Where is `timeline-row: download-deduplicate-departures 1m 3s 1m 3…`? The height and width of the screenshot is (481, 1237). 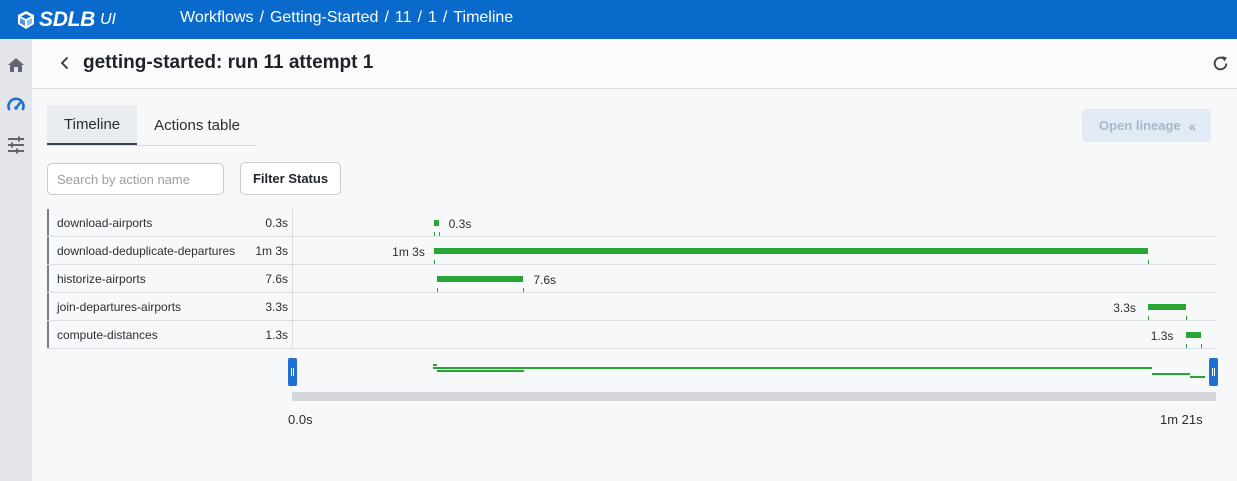
timeline-row: download-deduplicate-departures 1m 3s 1m 3… is located at coordinates (632, 251).